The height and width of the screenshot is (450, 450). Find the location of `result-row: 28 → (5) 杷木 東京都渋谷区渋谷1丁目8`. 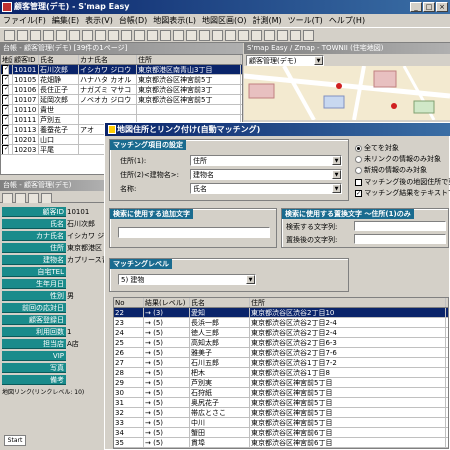

result-row: 28 → (5) 杷木 東京都渋谷区渋谷1丁目8 is located at coordinates (281, 373).